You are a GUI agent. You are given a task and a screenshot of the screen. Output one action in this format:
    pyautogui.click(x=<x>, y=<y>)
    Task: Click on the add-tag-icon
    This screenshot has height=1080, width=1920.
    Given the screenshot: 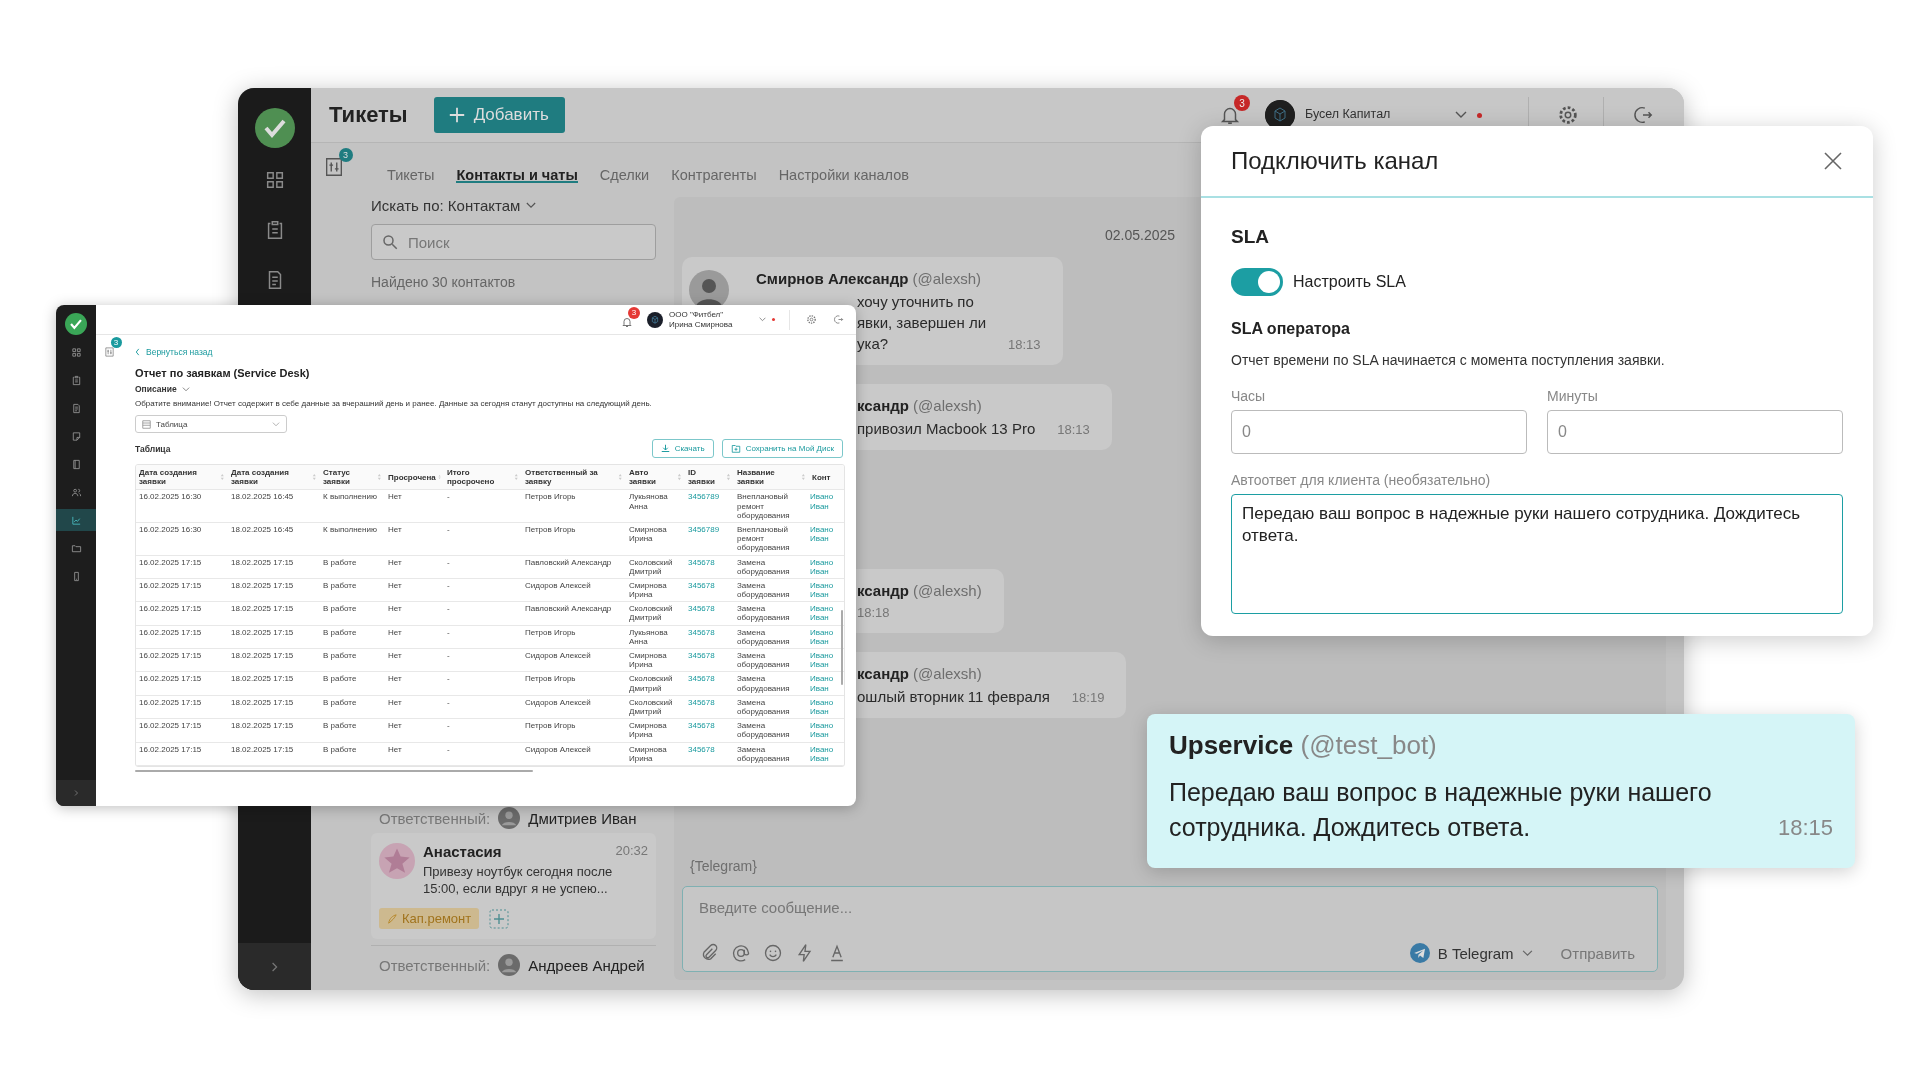 What is the action you would take?
    pyautogui.click(x=499, y=918)
    